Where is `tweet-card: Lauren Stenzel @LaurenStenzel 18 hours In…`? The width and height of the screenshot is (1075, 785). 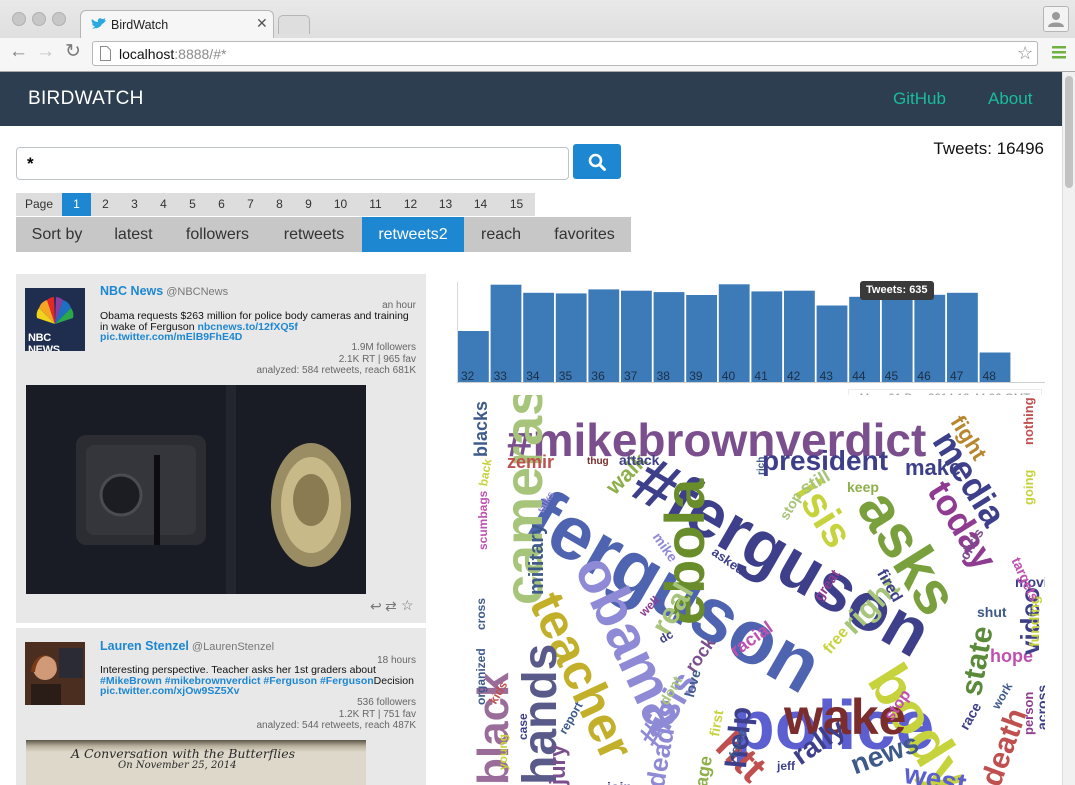 tweet-card: Lauren Stenzel @LaurenStenzel 18 hours In… is located at coordinates (221, 706).